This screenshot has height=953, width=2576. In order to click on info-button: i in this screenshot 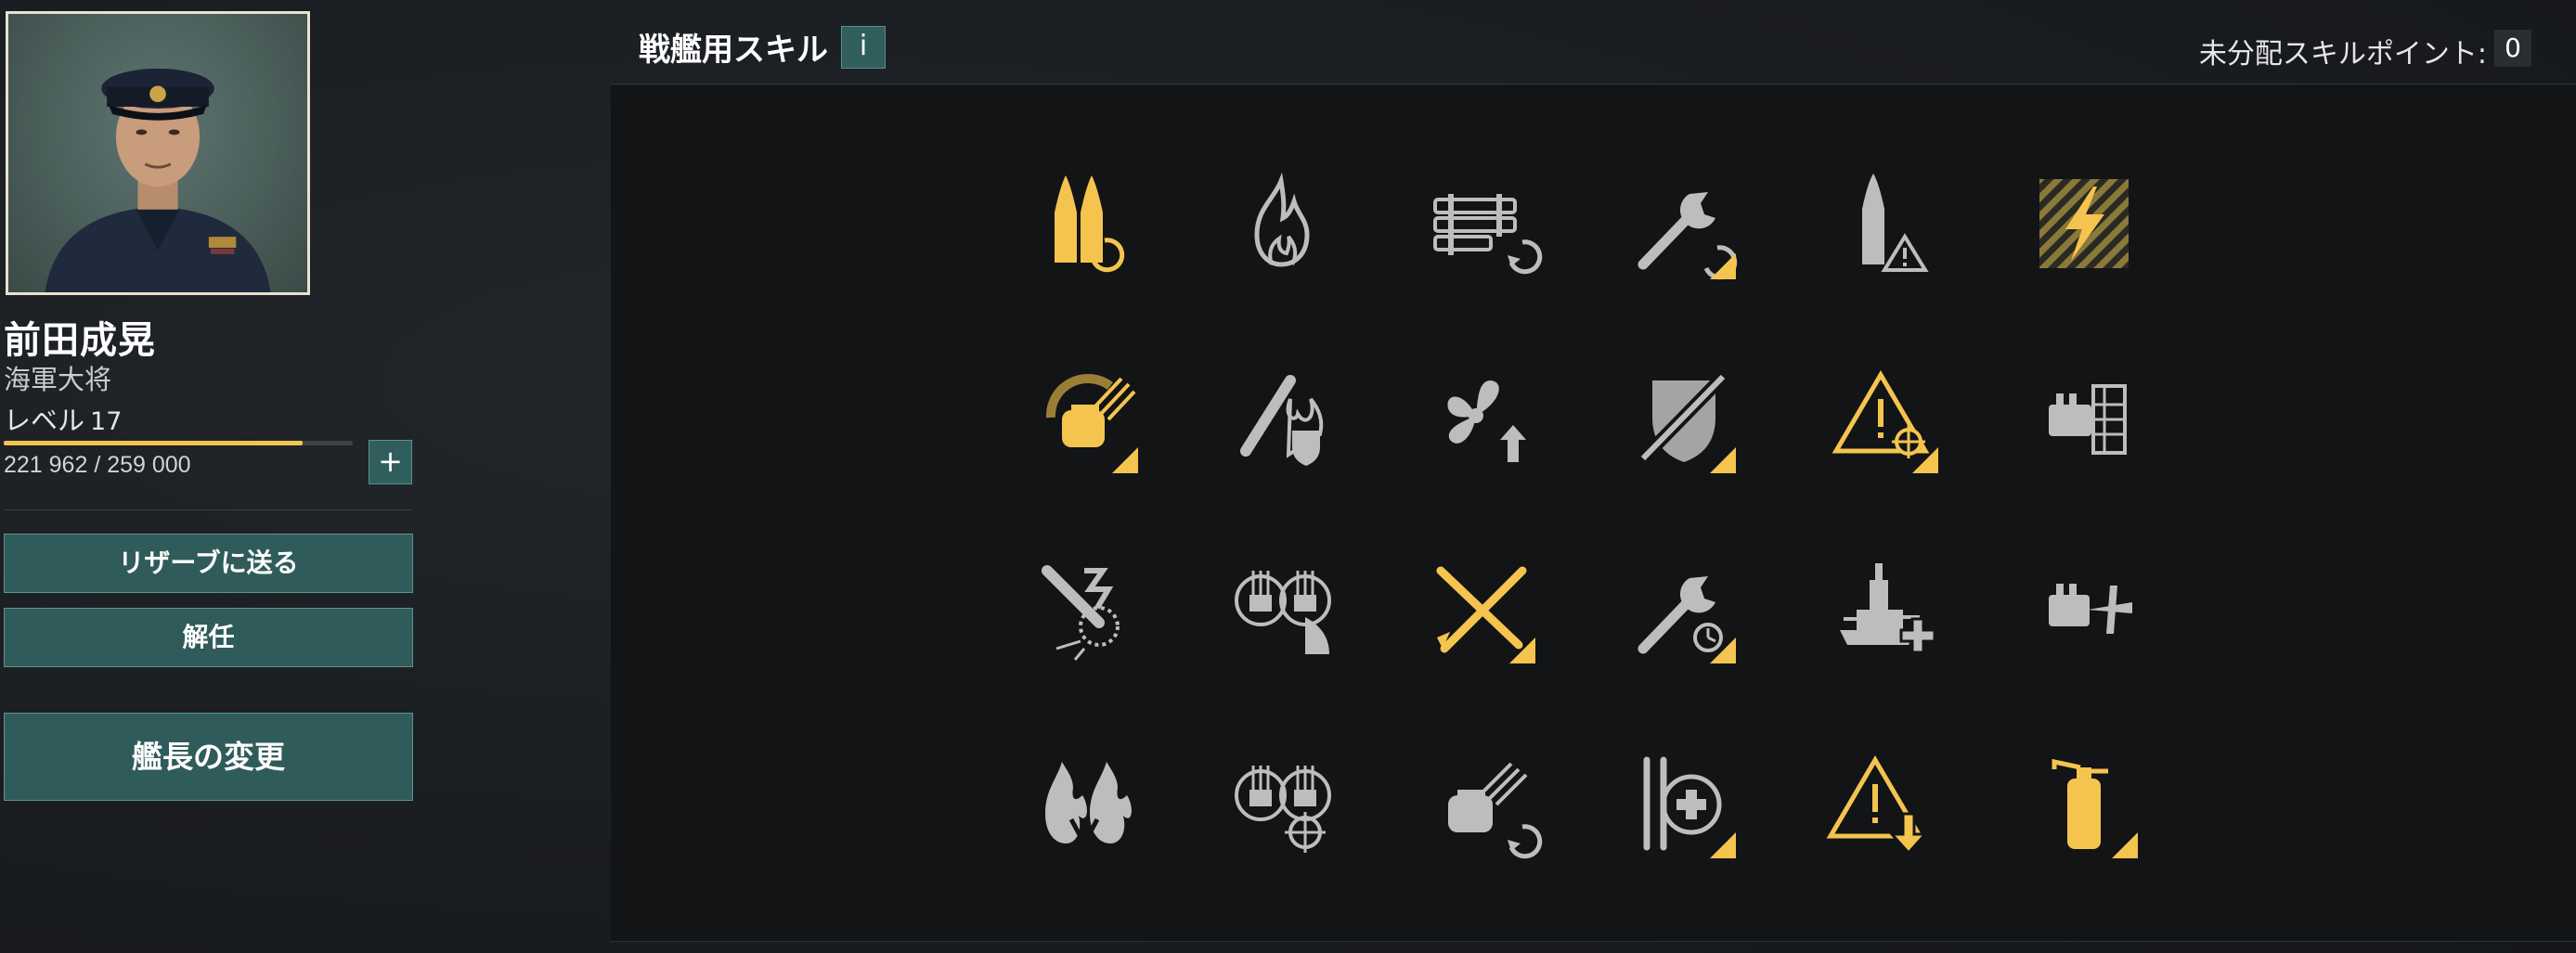, I will do `click(863, 48)`.